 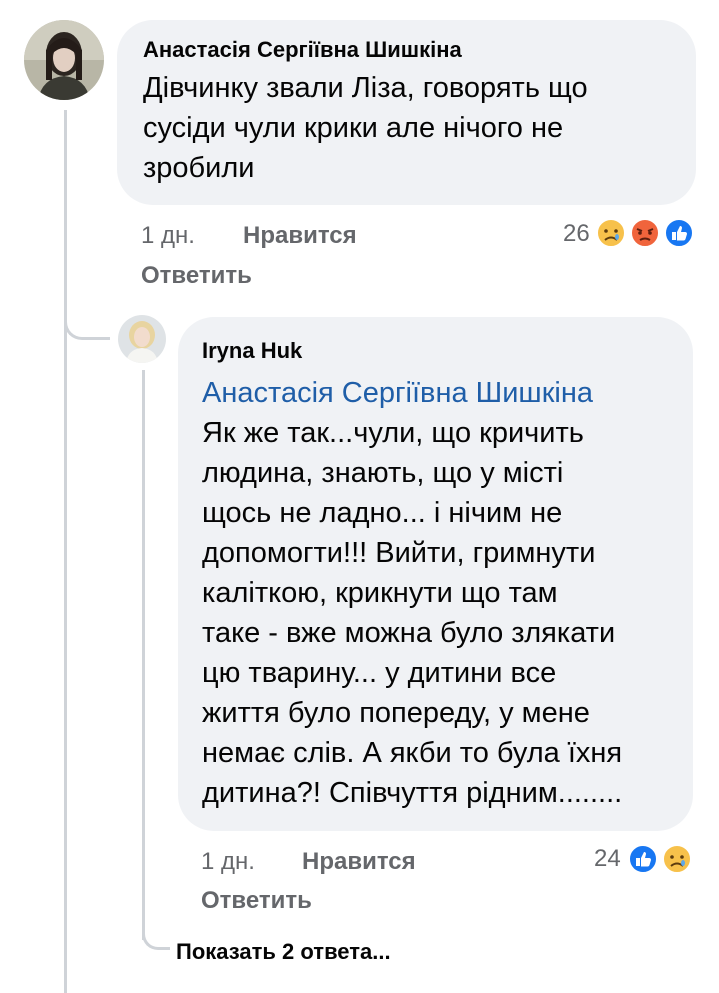 I want to click on reaction-count: 26, so click(x=576, y=234).